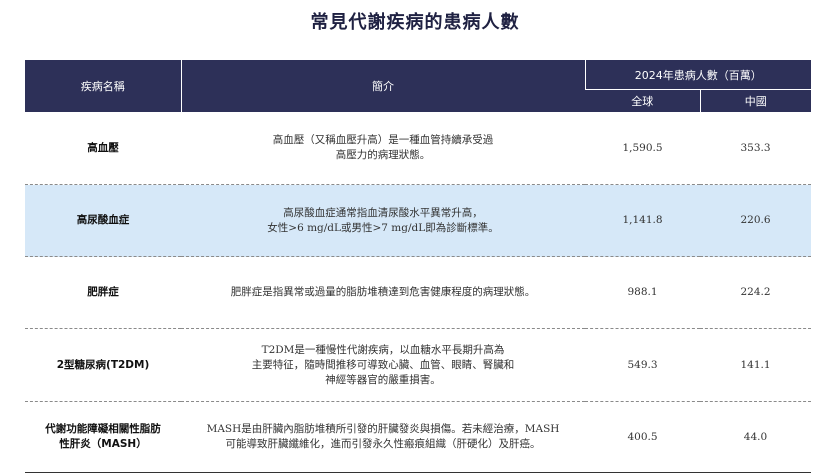  What do you see at coordinates (103, 86) in the screenshot?
I see `header-disease-name: 疾病名稱` at bounding box center [103, 86].